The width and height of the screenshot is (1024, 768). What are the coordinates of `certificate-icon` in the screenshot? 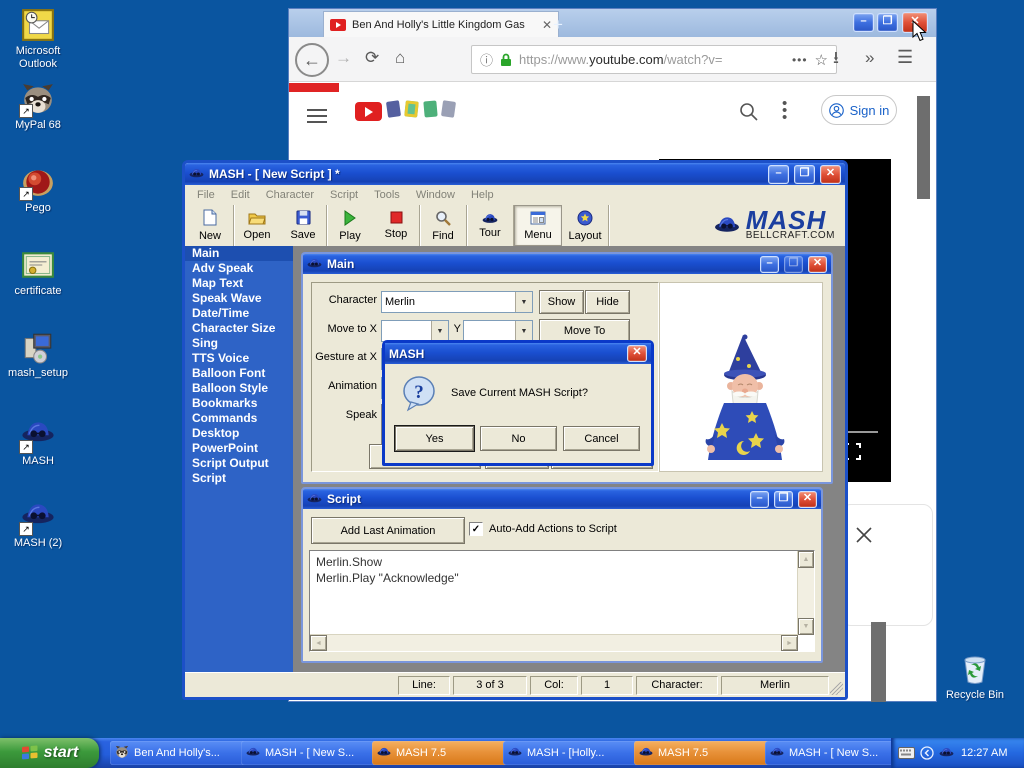 It's located at (38, 265).